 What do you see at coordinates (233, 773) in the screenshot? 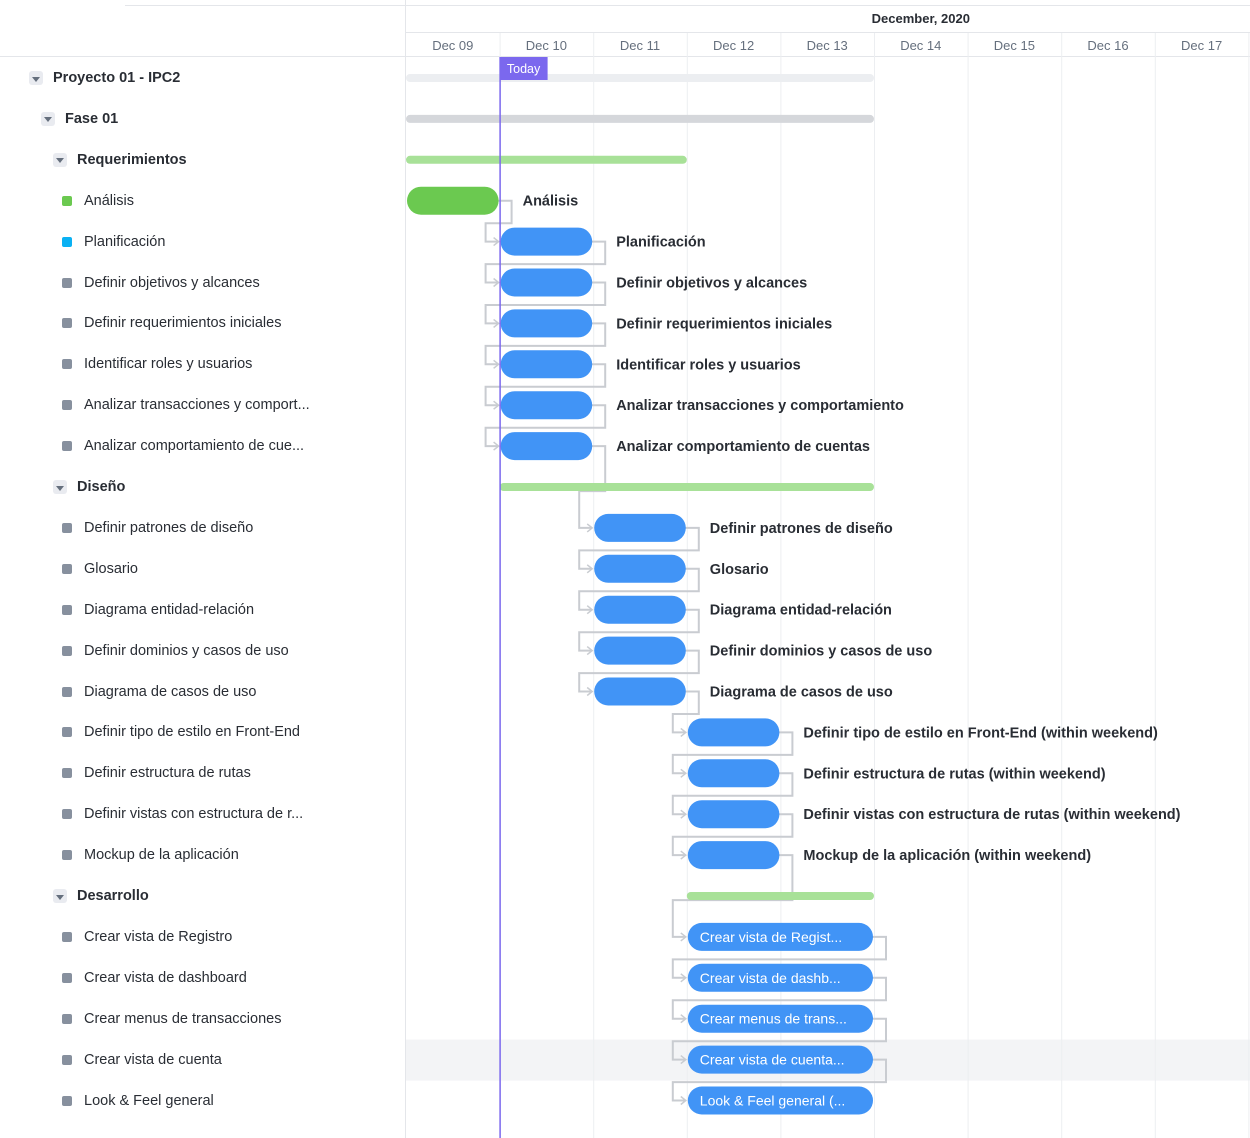
I see `task-row: Definir estructura de rutas` at bounding box center [233, 773].